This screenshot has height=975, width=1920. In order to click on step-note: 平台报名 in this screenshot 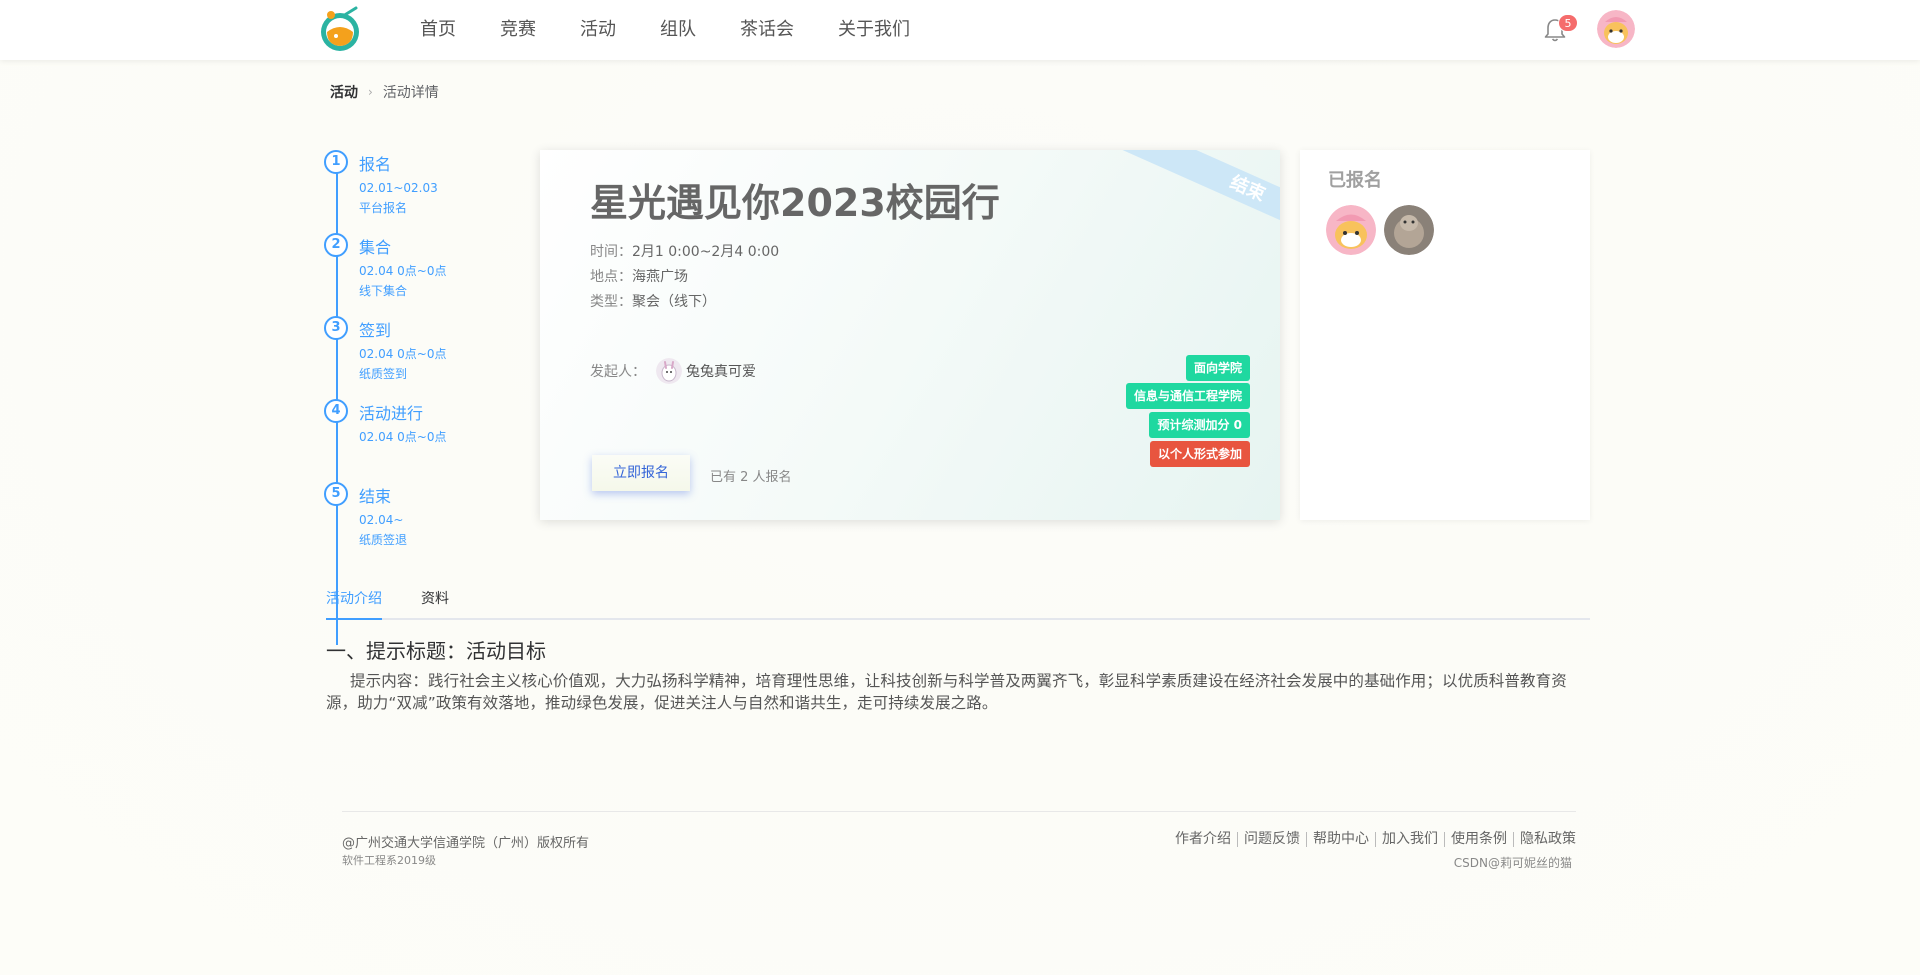, I will do `click(383, 208)`.